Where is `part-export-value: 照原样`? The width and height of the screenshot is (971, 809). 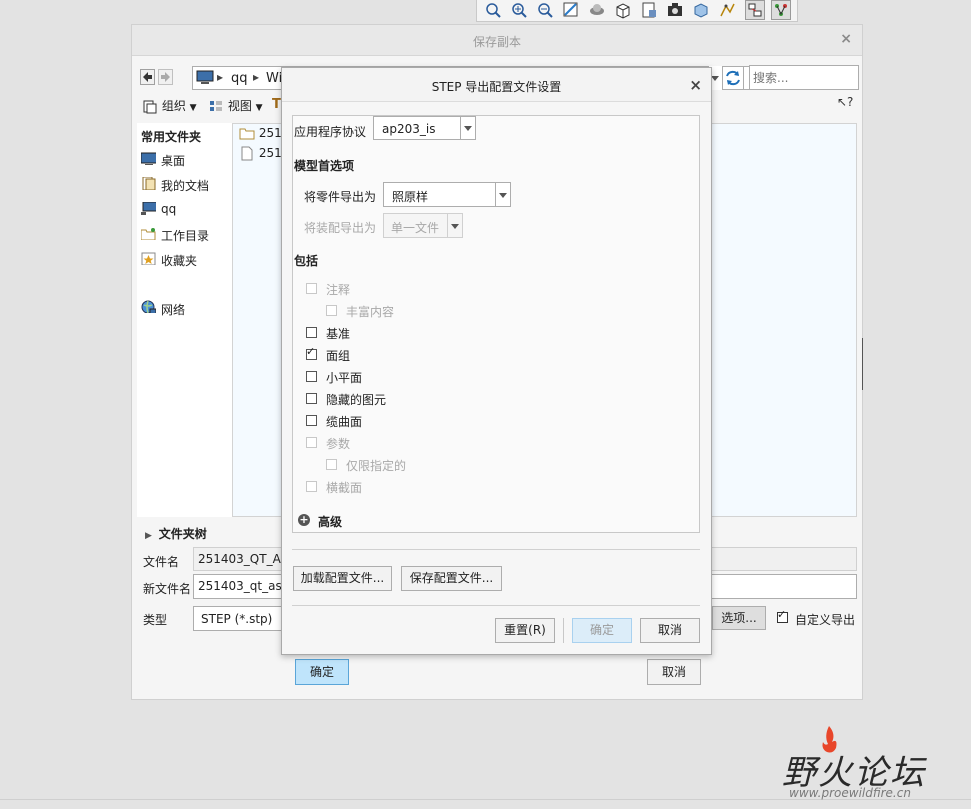 part-export-value: 照原样 is located at coordinates (410, 197).